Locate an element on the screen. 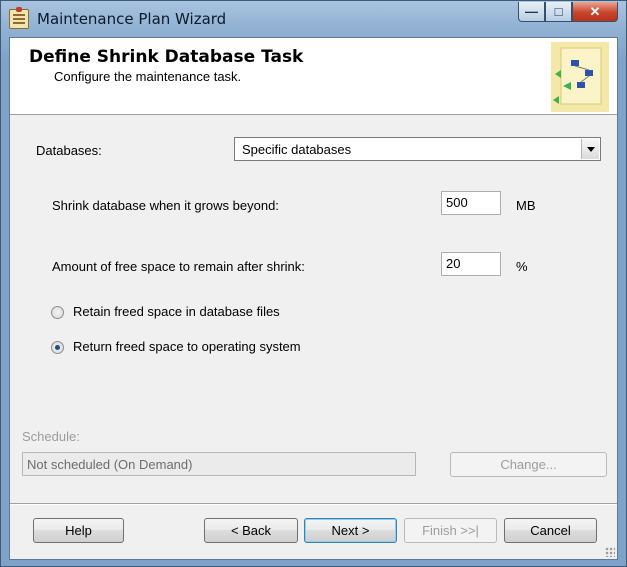 Image resolution: width=627 pixels, height=567 pixels. title-bar: Maintenance Plan Wizard — □ ✕ is located at coordinates (313, 19).